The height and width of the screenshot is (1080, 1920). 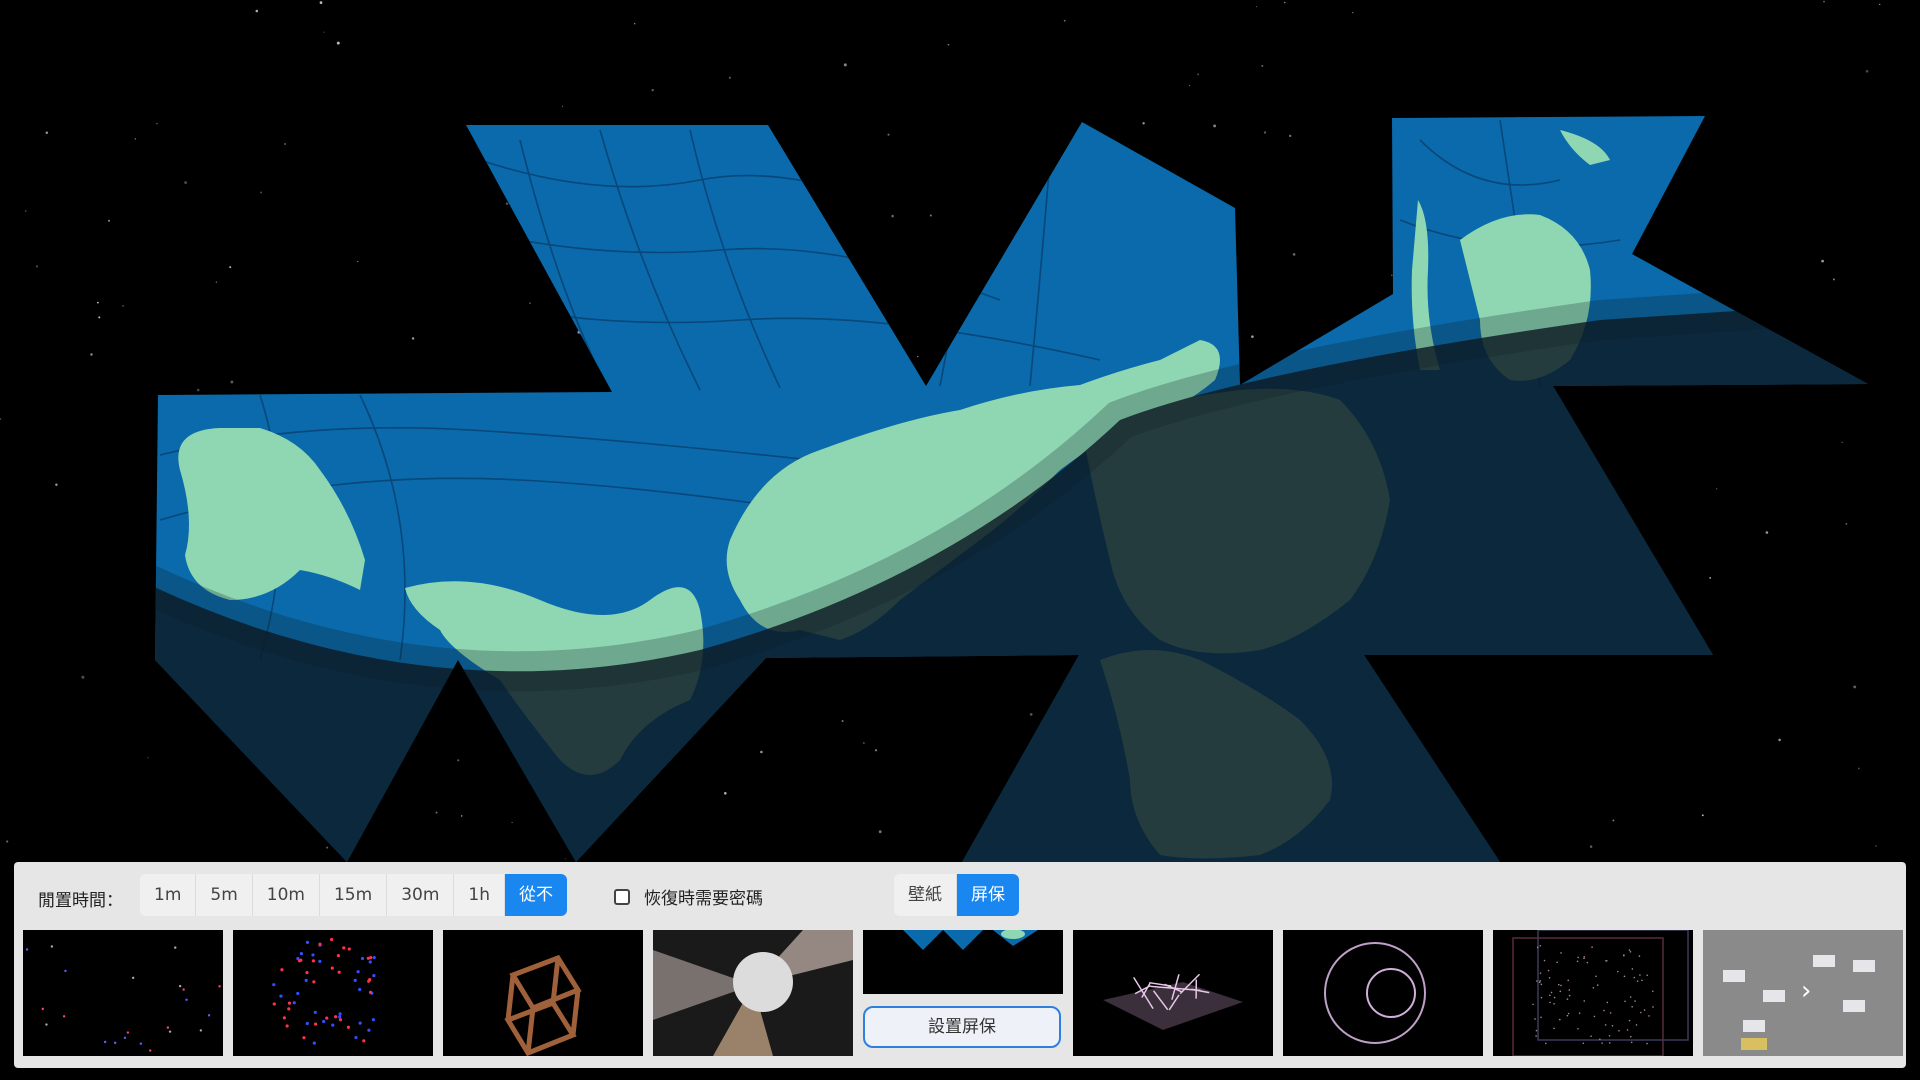 What do you see at coordinates (1600, 993) in the screenshot?
I see `wire-box-preview` at bounding box center [1600, 993].